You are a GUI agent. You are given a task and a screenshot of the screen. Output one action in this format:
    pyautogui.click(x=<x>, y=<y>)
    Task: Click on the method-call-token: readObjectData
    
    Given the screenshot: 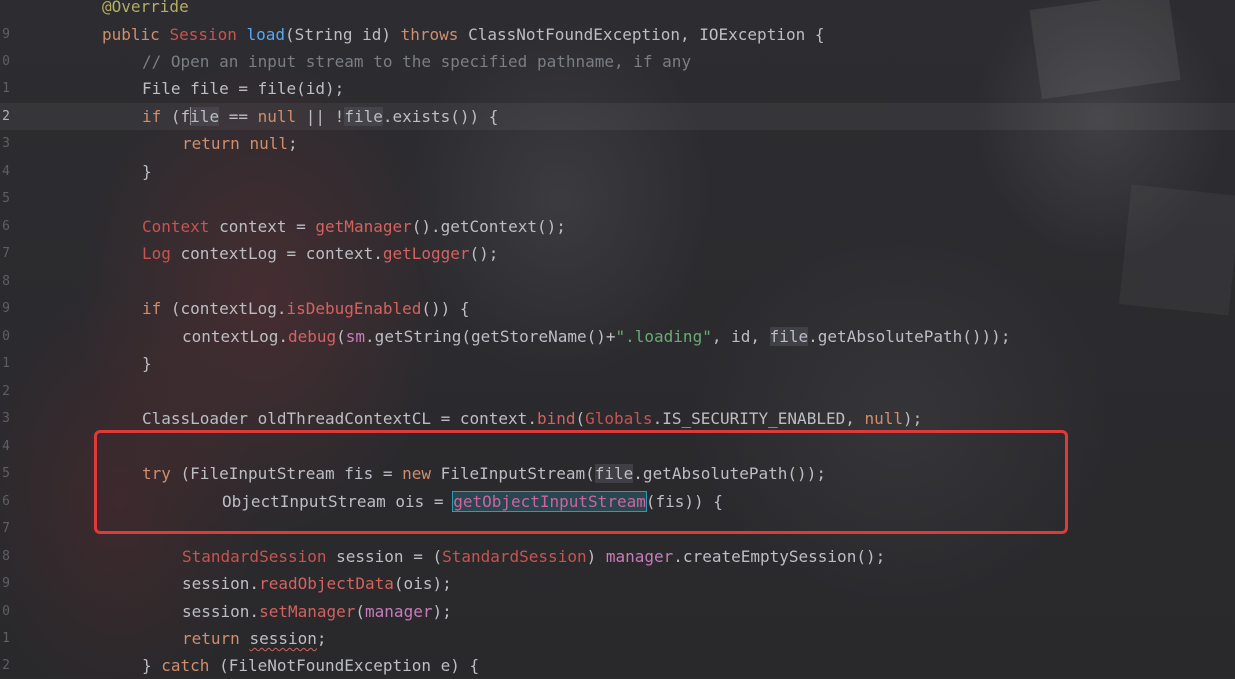 What is the action you would take?
    pyautogui.click(x=326, y=583)
    